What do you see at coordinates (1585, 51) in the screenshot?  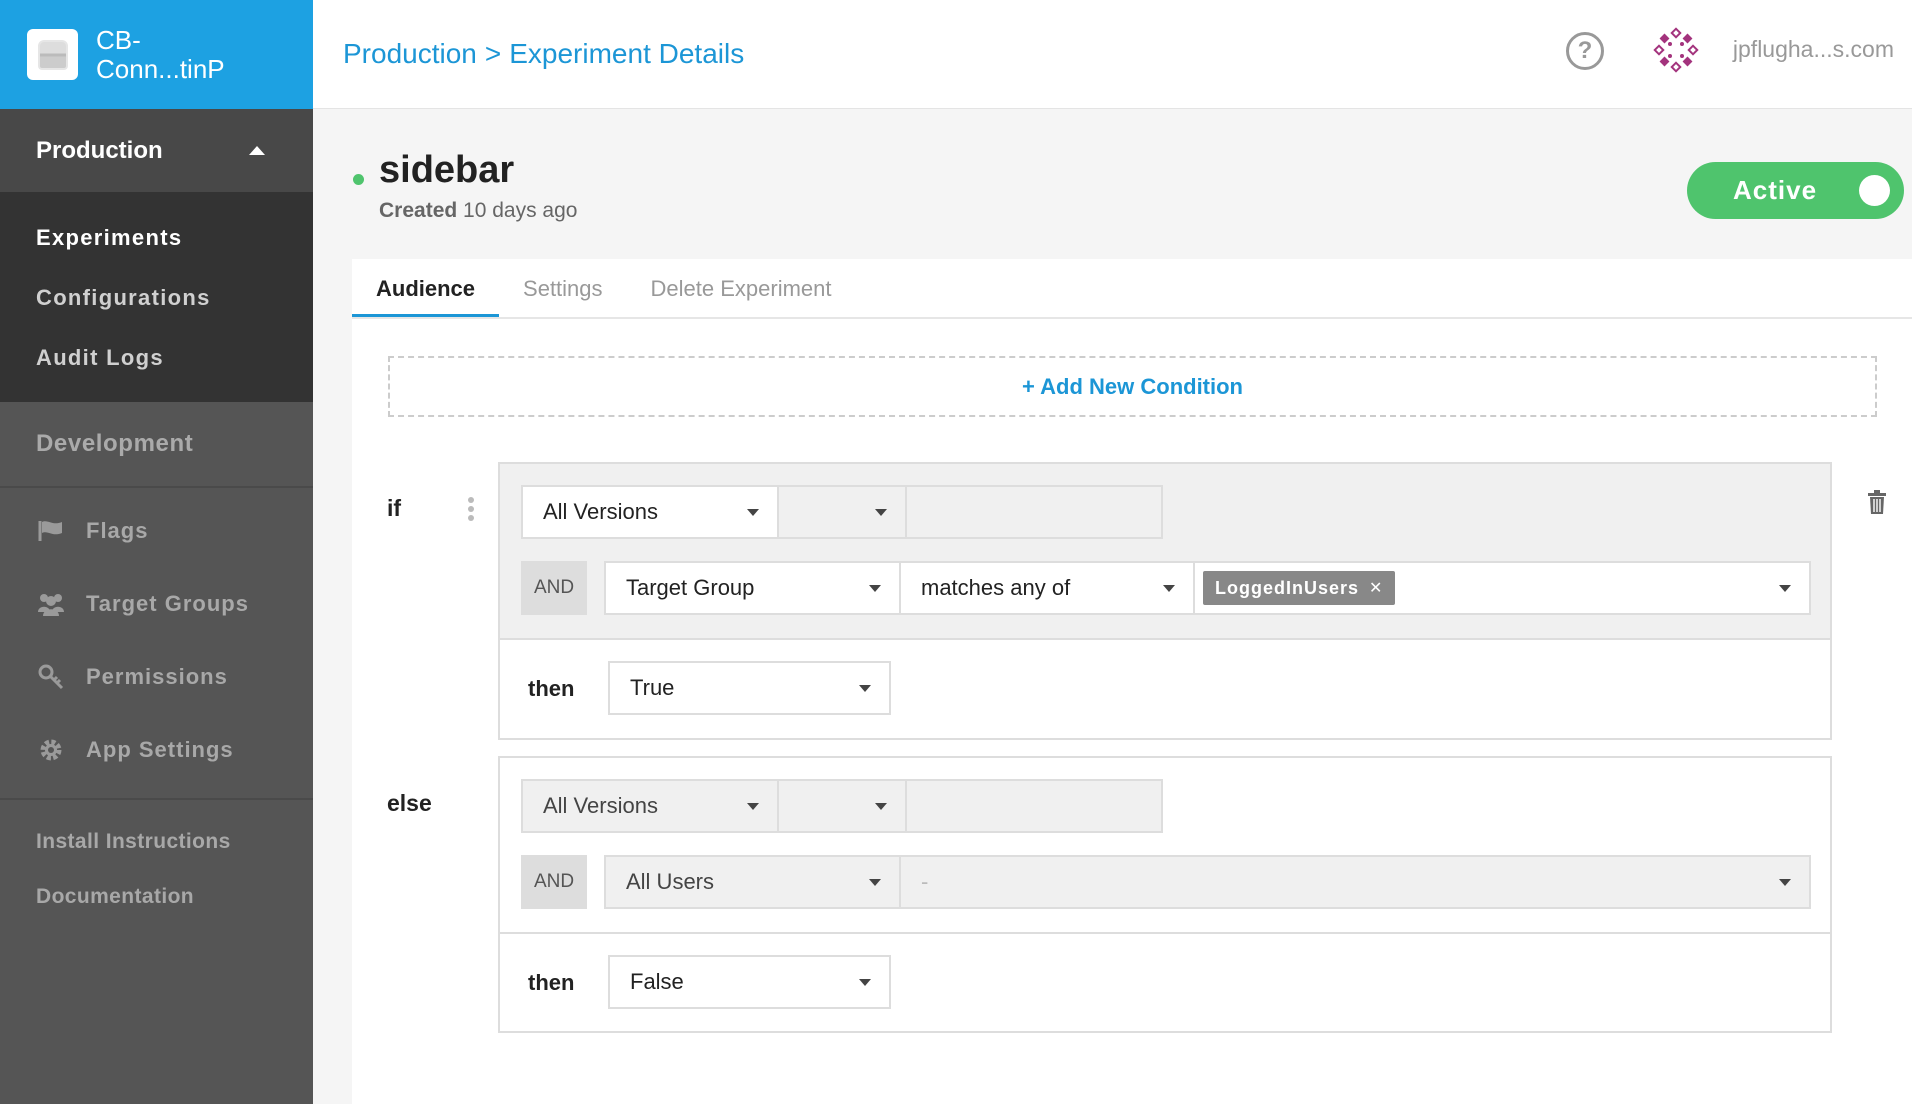 I see `question-circle-icon: ?` at bounding box center [1585, 51].